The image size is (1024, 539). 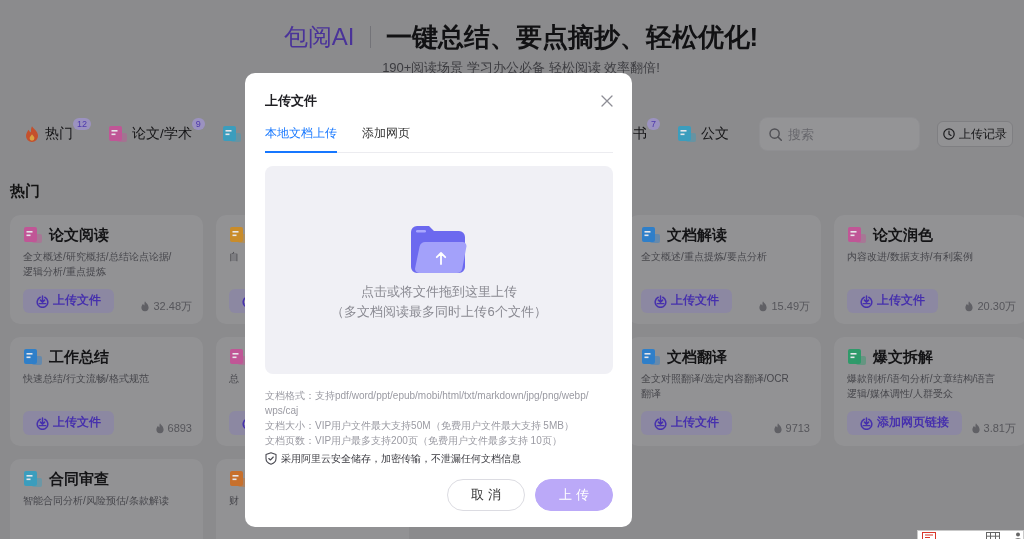 What do you see at coordinates (975, 134) in the screenshot?
I see `upload-history-button: 上传记录` at bounding box center [975, 134].